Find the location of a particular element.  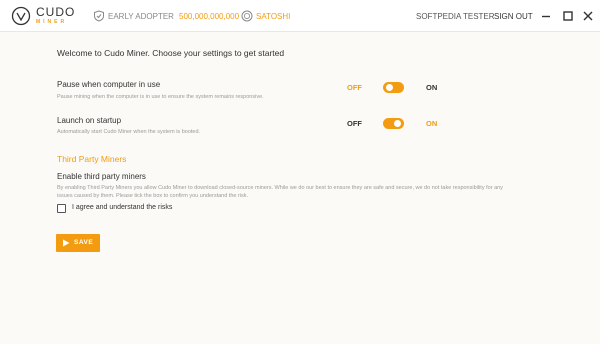

app-logo: CUDO MINER is located at coordinates (55, 15).